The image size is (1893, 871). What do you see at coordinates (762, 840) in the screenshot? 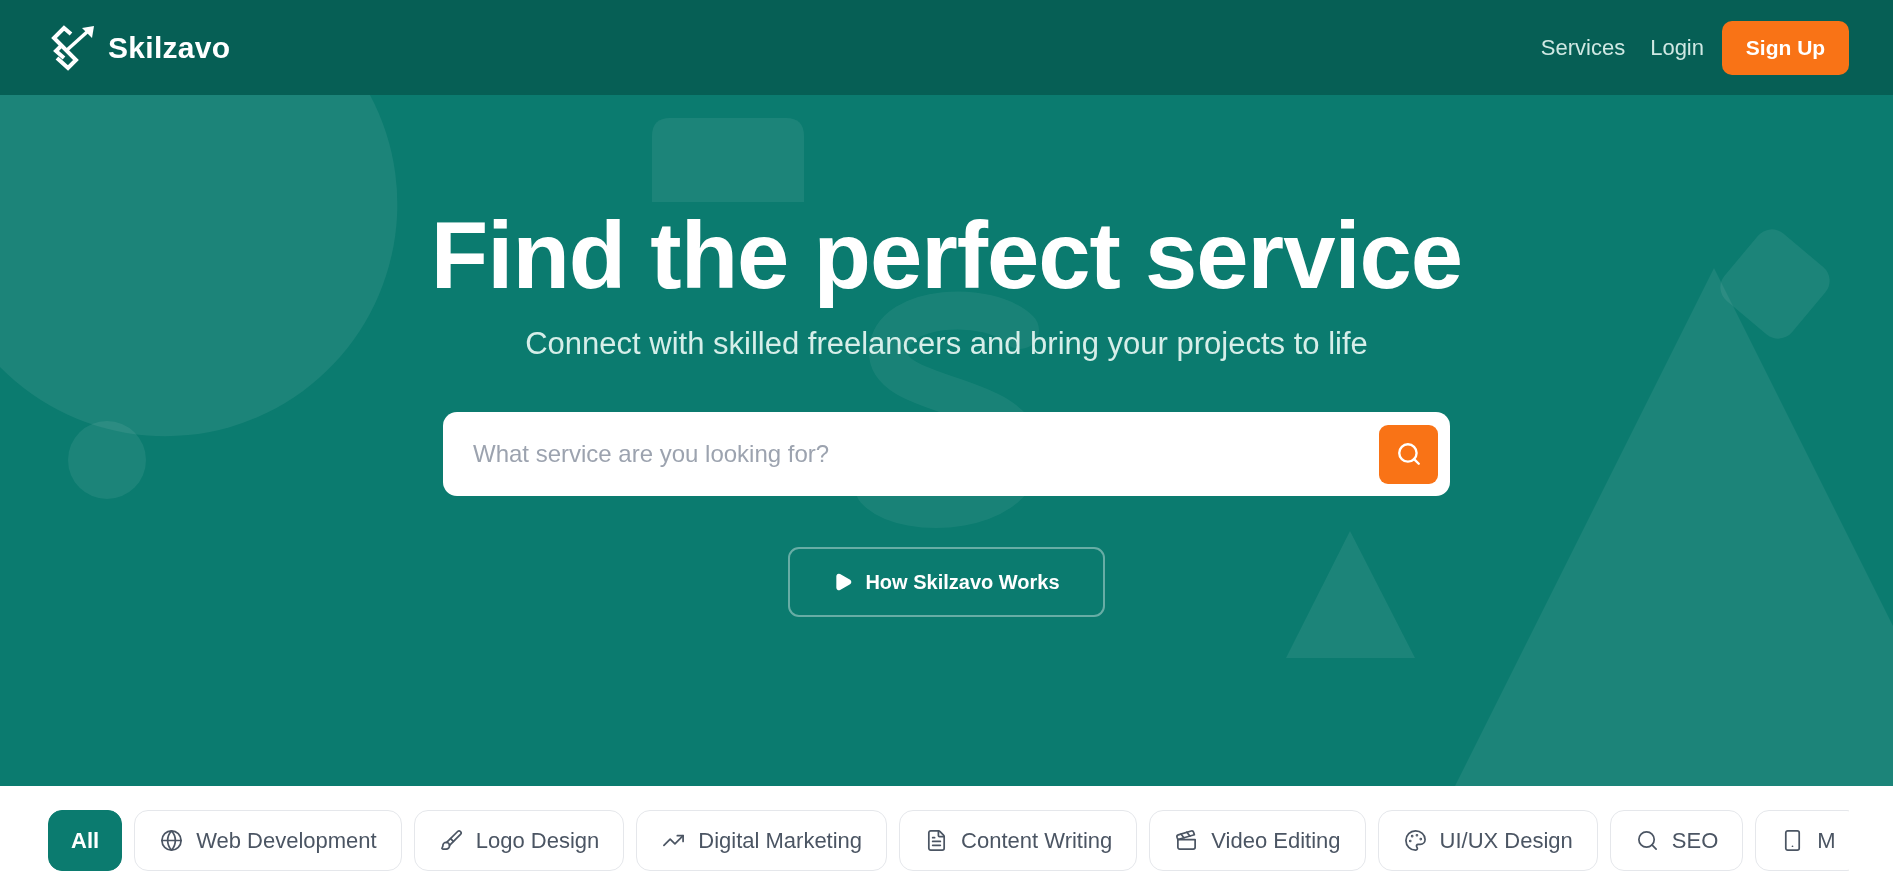
I see `category-chip: Digital Marketing` at bounding box center [762, 840].